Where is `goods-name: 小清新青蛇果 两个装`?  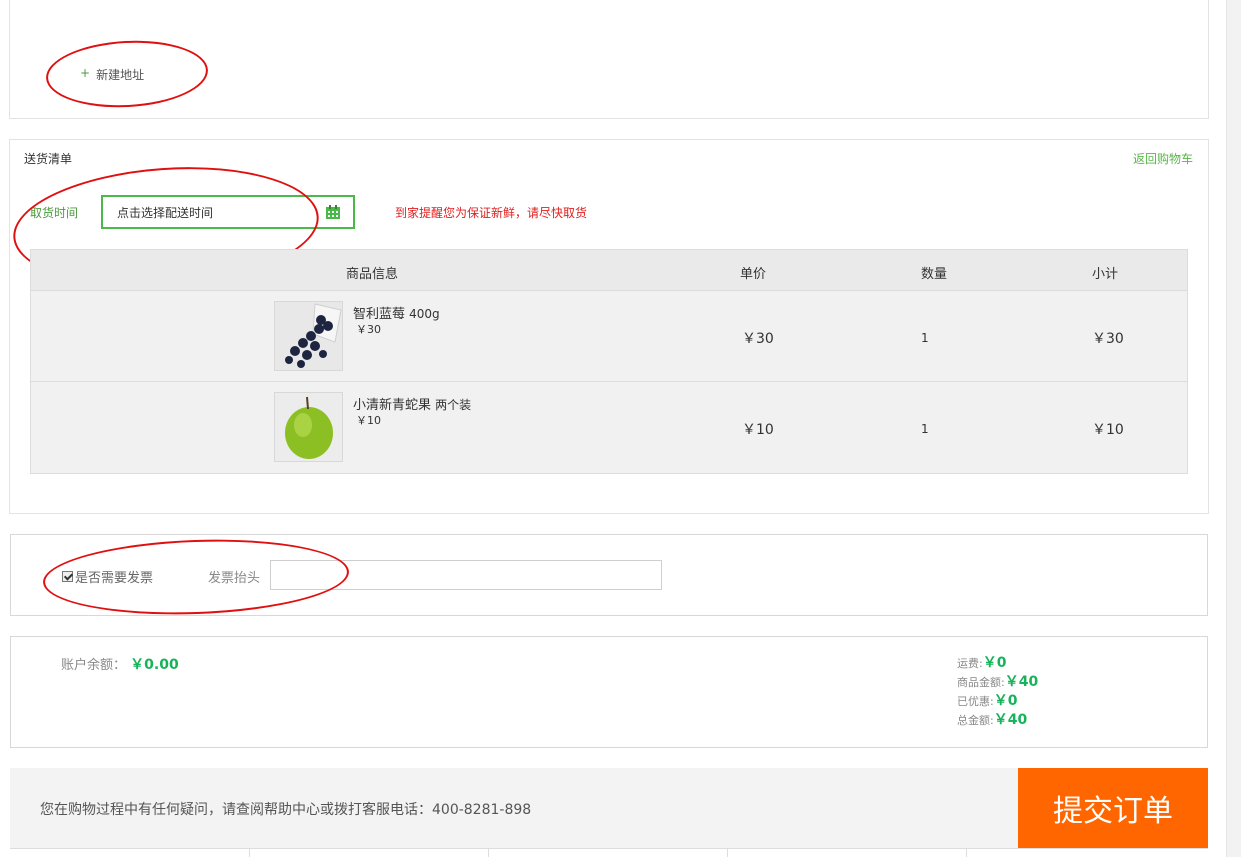 goods-name: 小清新青蛇果 两个装 is located at coordinates (412, 403).